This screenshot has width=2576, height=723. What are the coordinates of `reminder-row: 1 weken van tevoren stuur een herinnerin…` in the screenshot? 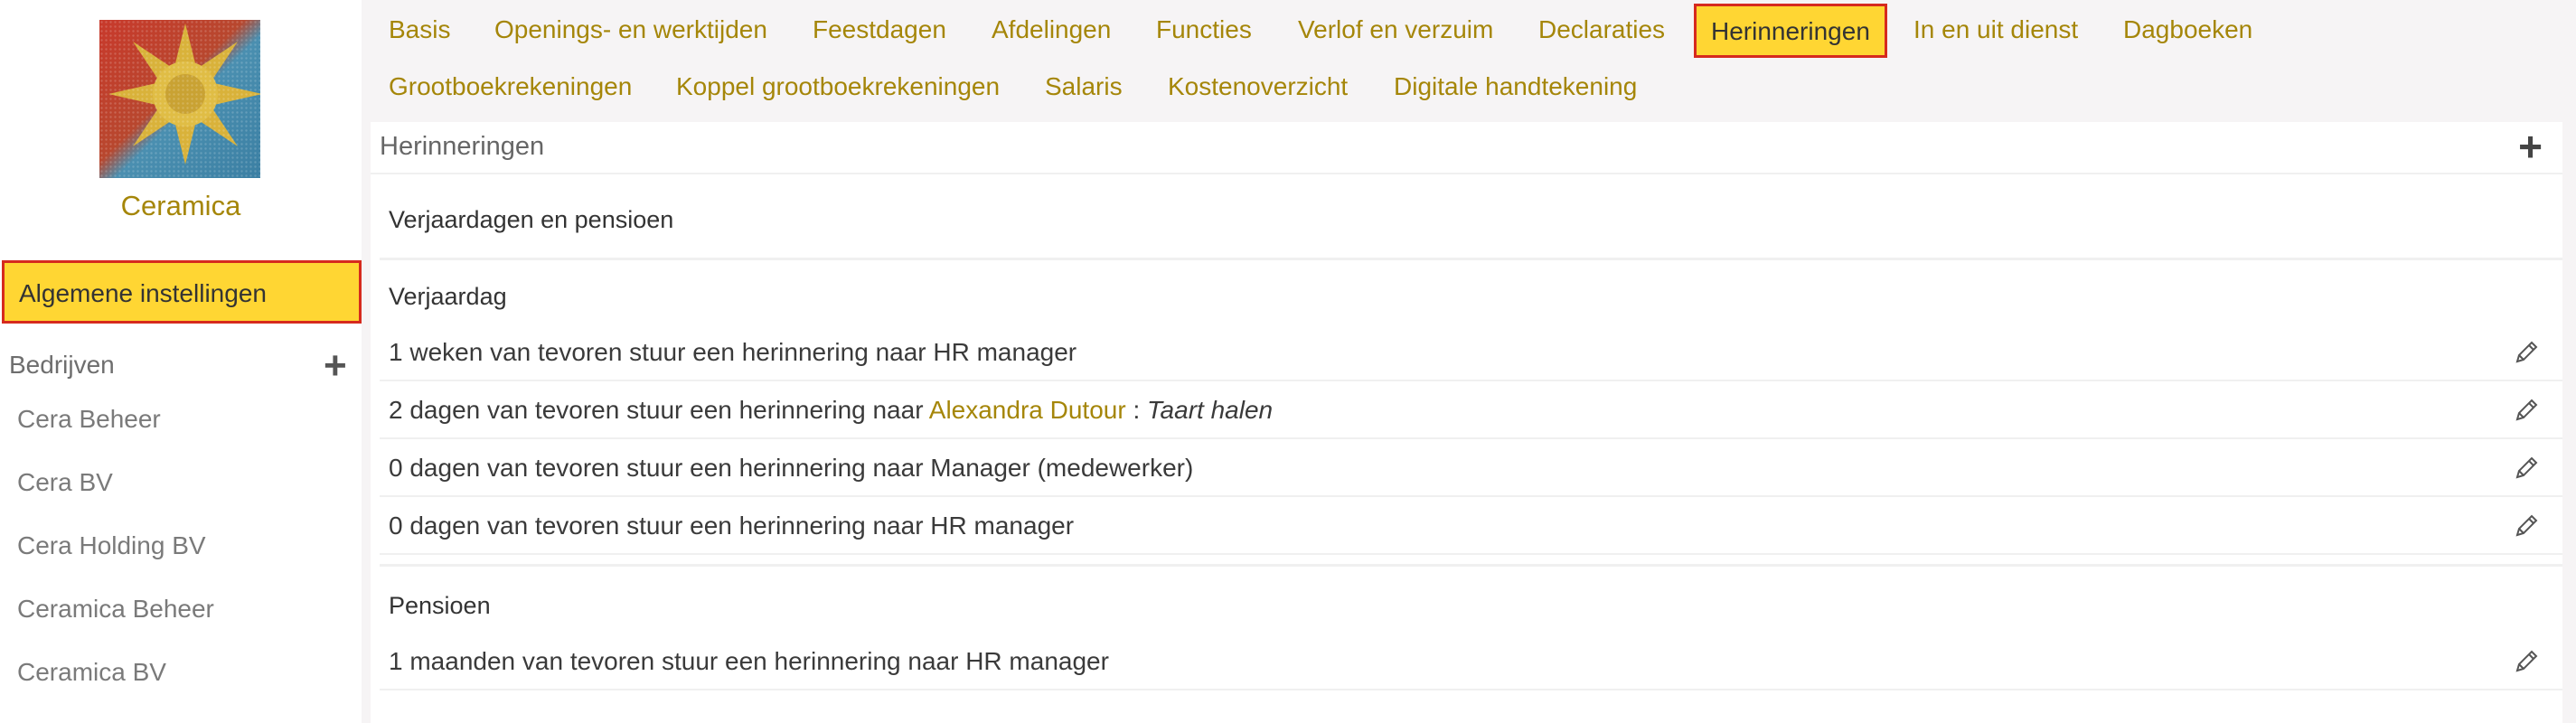 It's located at (1471, 353).